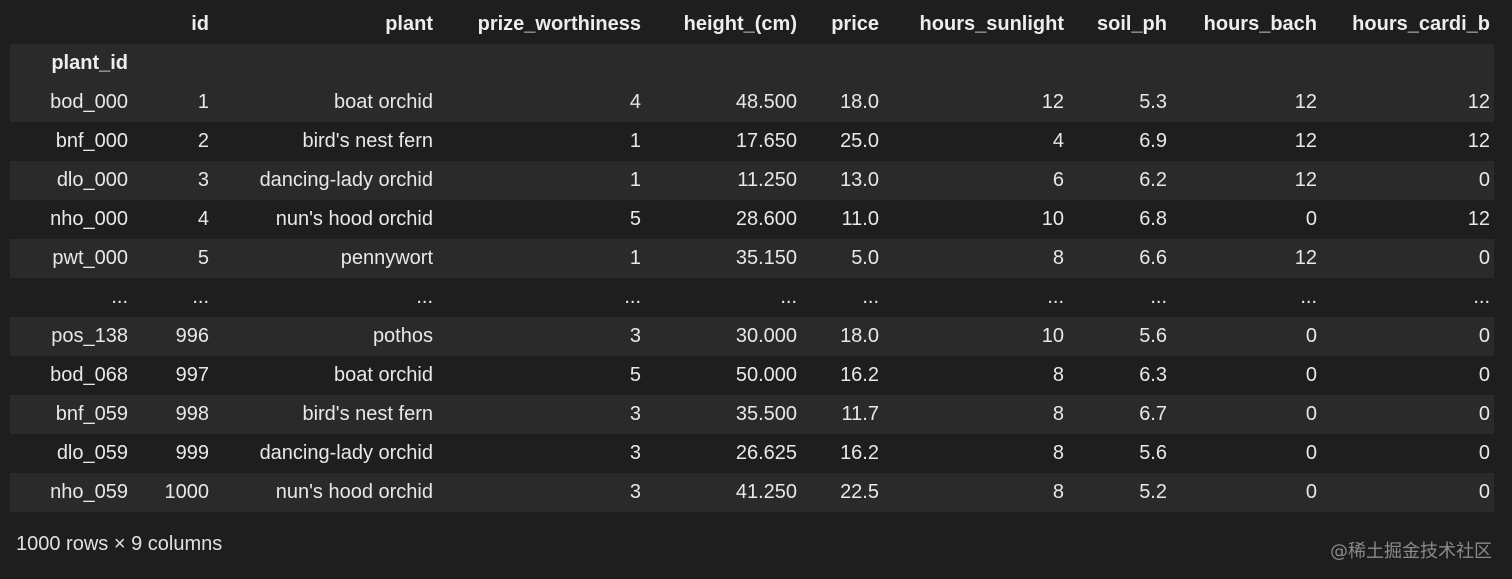 The image size is (1512, 579). Describe the element at coordinates (1246, 24) in the screenshot. I see `column-header: hours_bach` at that location.